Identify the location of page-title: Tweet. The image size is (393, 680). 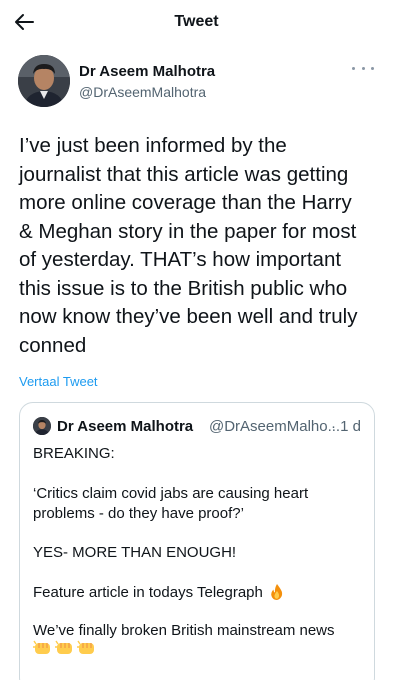
(196, 21).